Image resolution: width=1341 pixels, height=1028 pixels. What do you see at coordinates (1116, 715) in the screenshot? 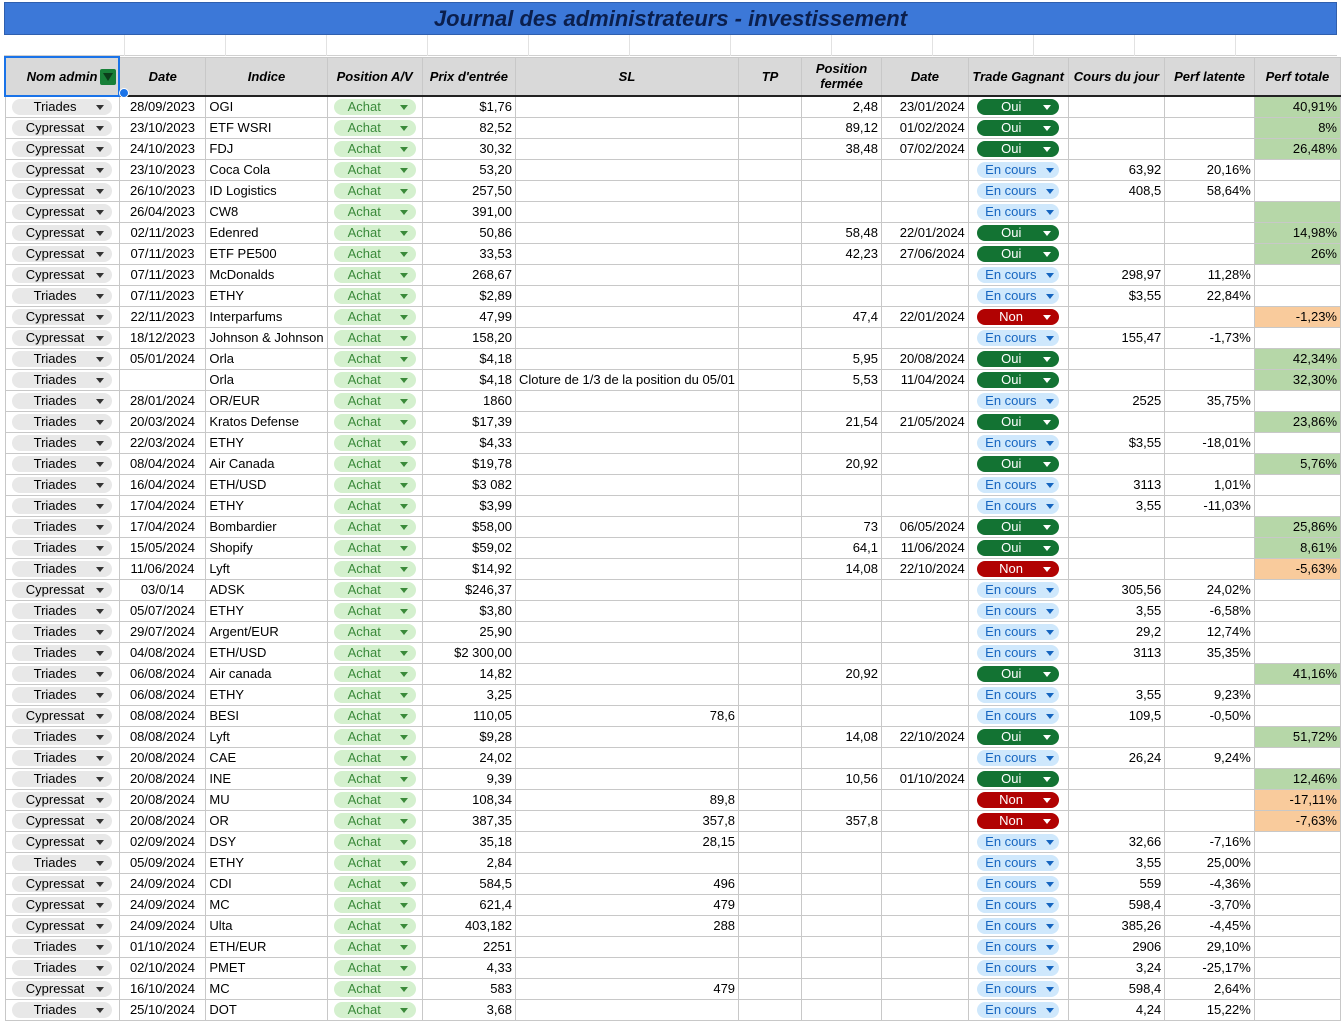
I see `cell-cours-du-jour: 109,5` at bounding box center [1116, 715].